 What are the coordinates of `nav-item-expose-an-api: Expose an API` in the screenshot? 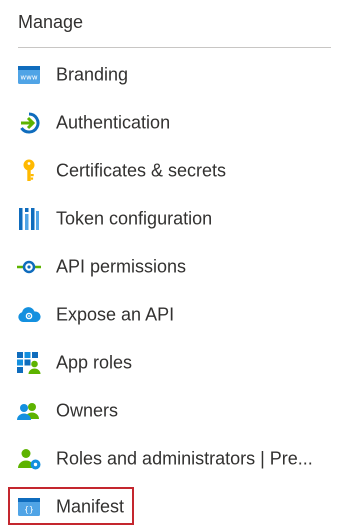 It's located at (177, 315).